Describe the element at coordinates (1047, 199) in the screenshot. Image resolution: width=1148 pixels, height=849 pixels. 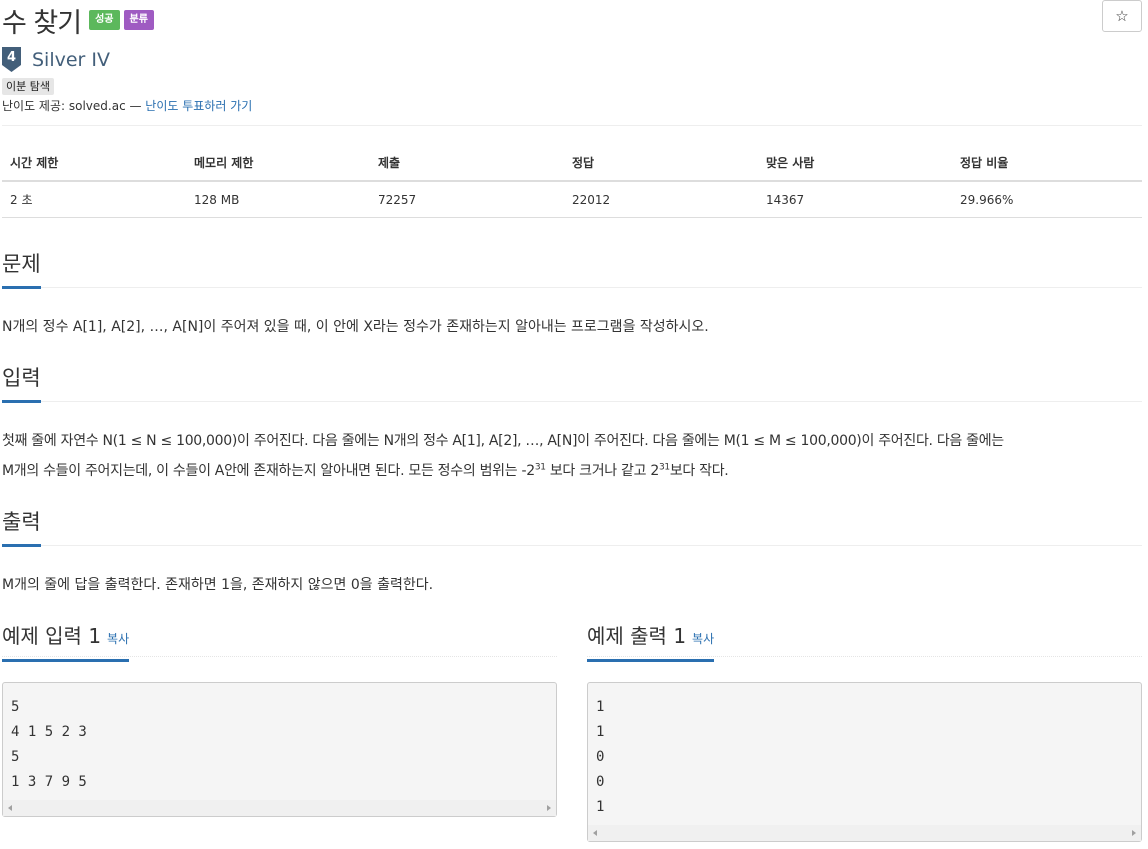
I see `accept-ratio-value: 29.966%` at that location.